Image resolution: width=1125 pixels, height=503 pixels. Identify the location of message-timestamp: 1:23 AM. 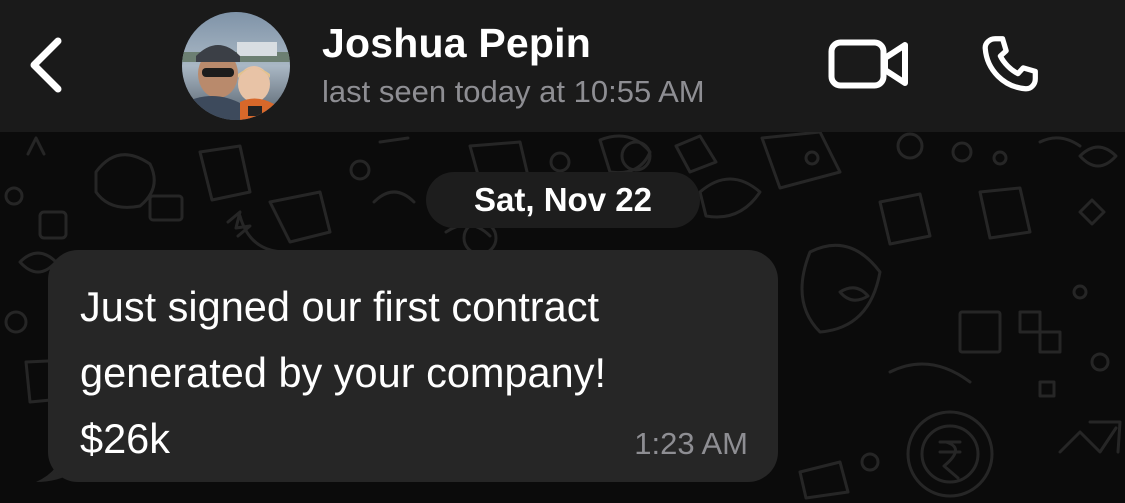
(691, 443).